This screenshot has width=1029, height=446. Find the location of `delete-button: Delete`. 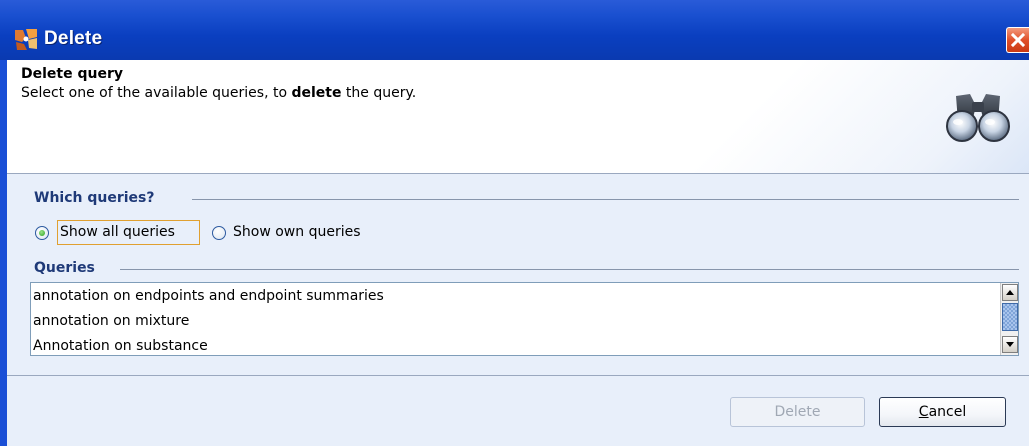

delete-button: Delete is located at coordinates (797, 412).